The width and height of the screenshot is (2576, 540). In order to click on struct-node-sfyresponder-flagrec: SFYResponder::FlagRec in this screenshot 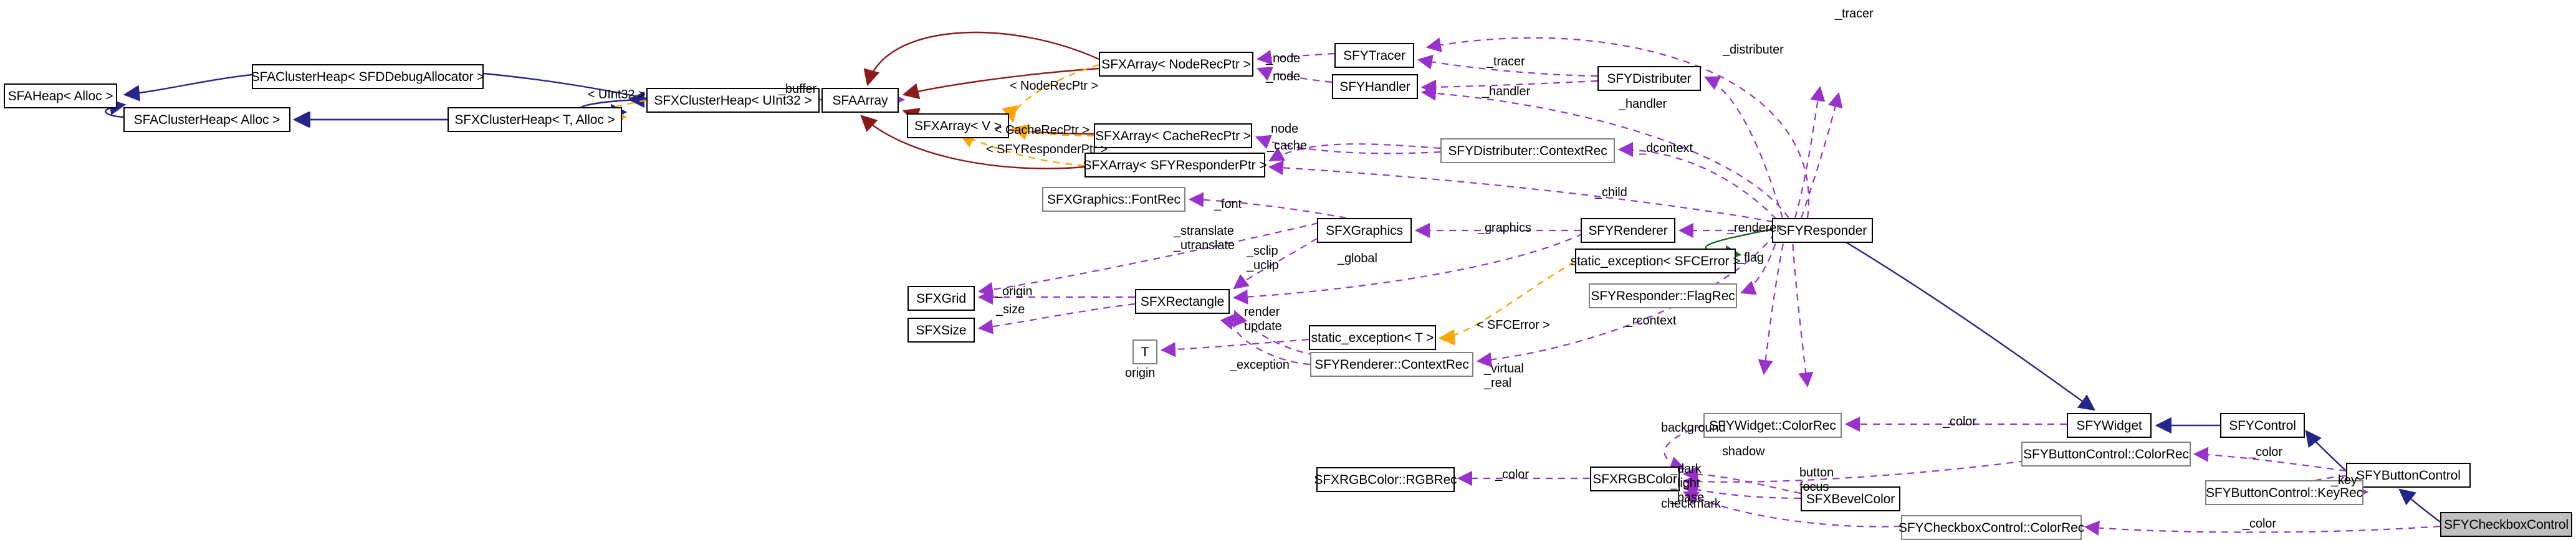, I will do `click(1663, 295)`.